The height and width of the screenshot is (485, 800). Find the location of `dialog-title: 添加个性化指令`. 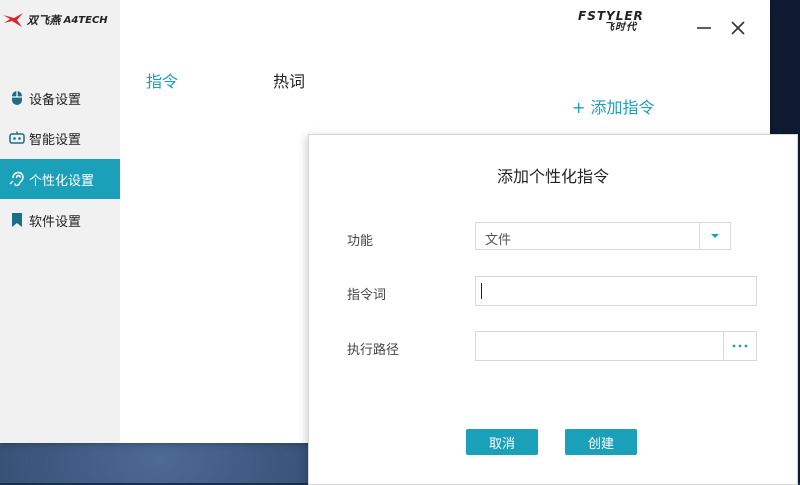

dialog-title: 添加个性化指令 is located at coordinates (552, 176).